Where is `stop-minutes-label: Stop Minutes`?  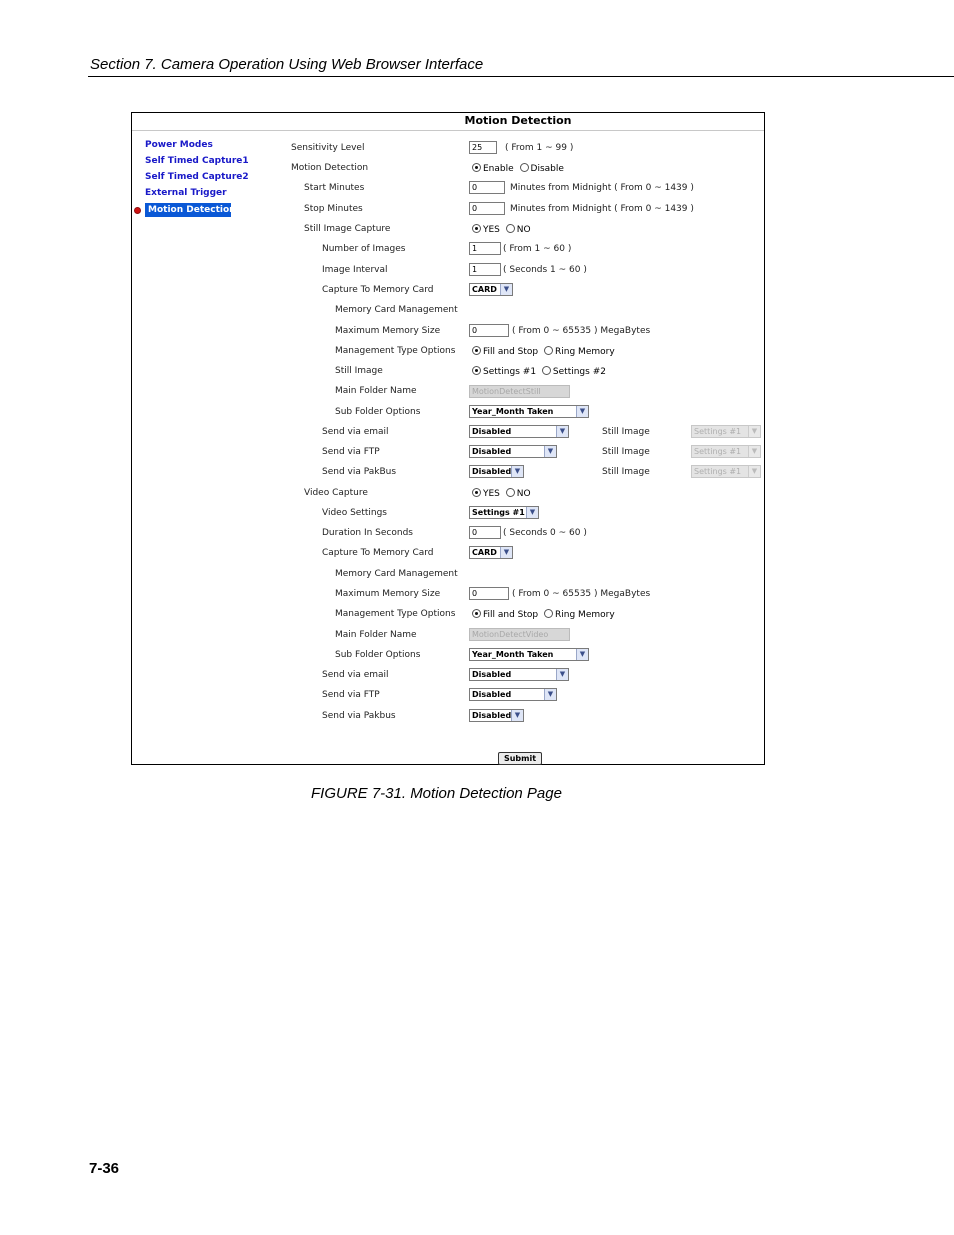 stop-minutes-label: Stop Minutes is located at coordinates (333, 209).